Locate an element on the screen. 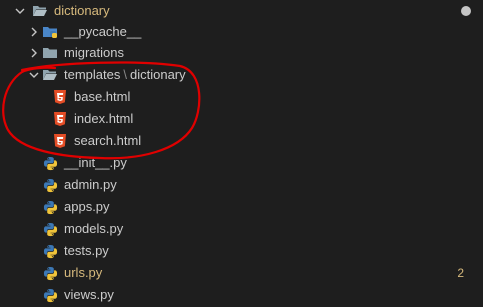 This screenshot has height=307, width=483. tree-item-apps-py: apps.py is located at coordinates (241, 207).